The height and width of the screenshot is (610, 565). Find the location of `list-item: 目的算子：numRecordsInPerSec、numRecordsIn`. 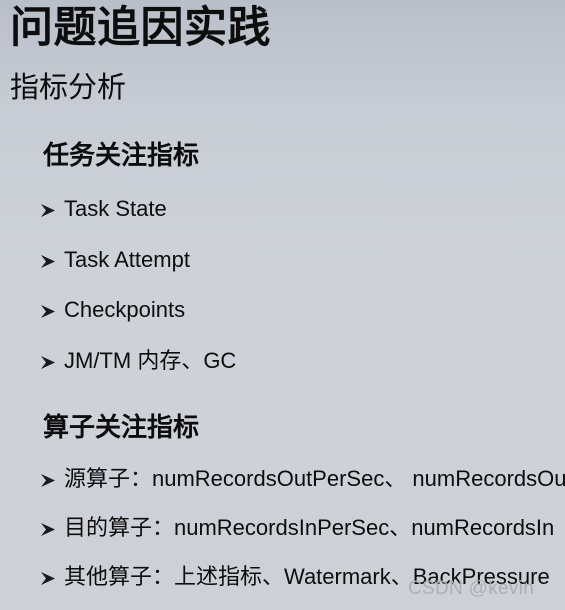

list-item: 目的算子：numRecordsInPerSec、numRecordsIn is located at coordinates (282, 527).